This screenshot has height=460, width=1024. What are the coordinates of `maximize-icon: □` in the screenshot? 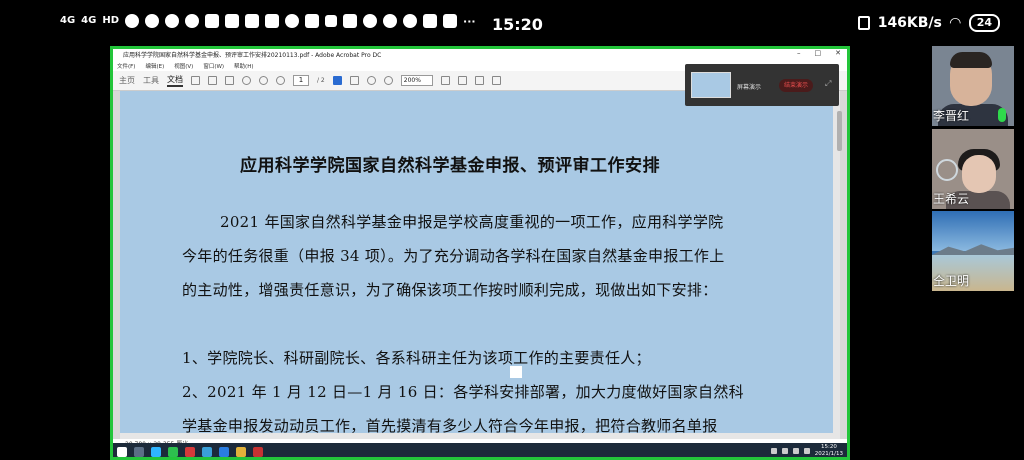 It's located at (818, 53).